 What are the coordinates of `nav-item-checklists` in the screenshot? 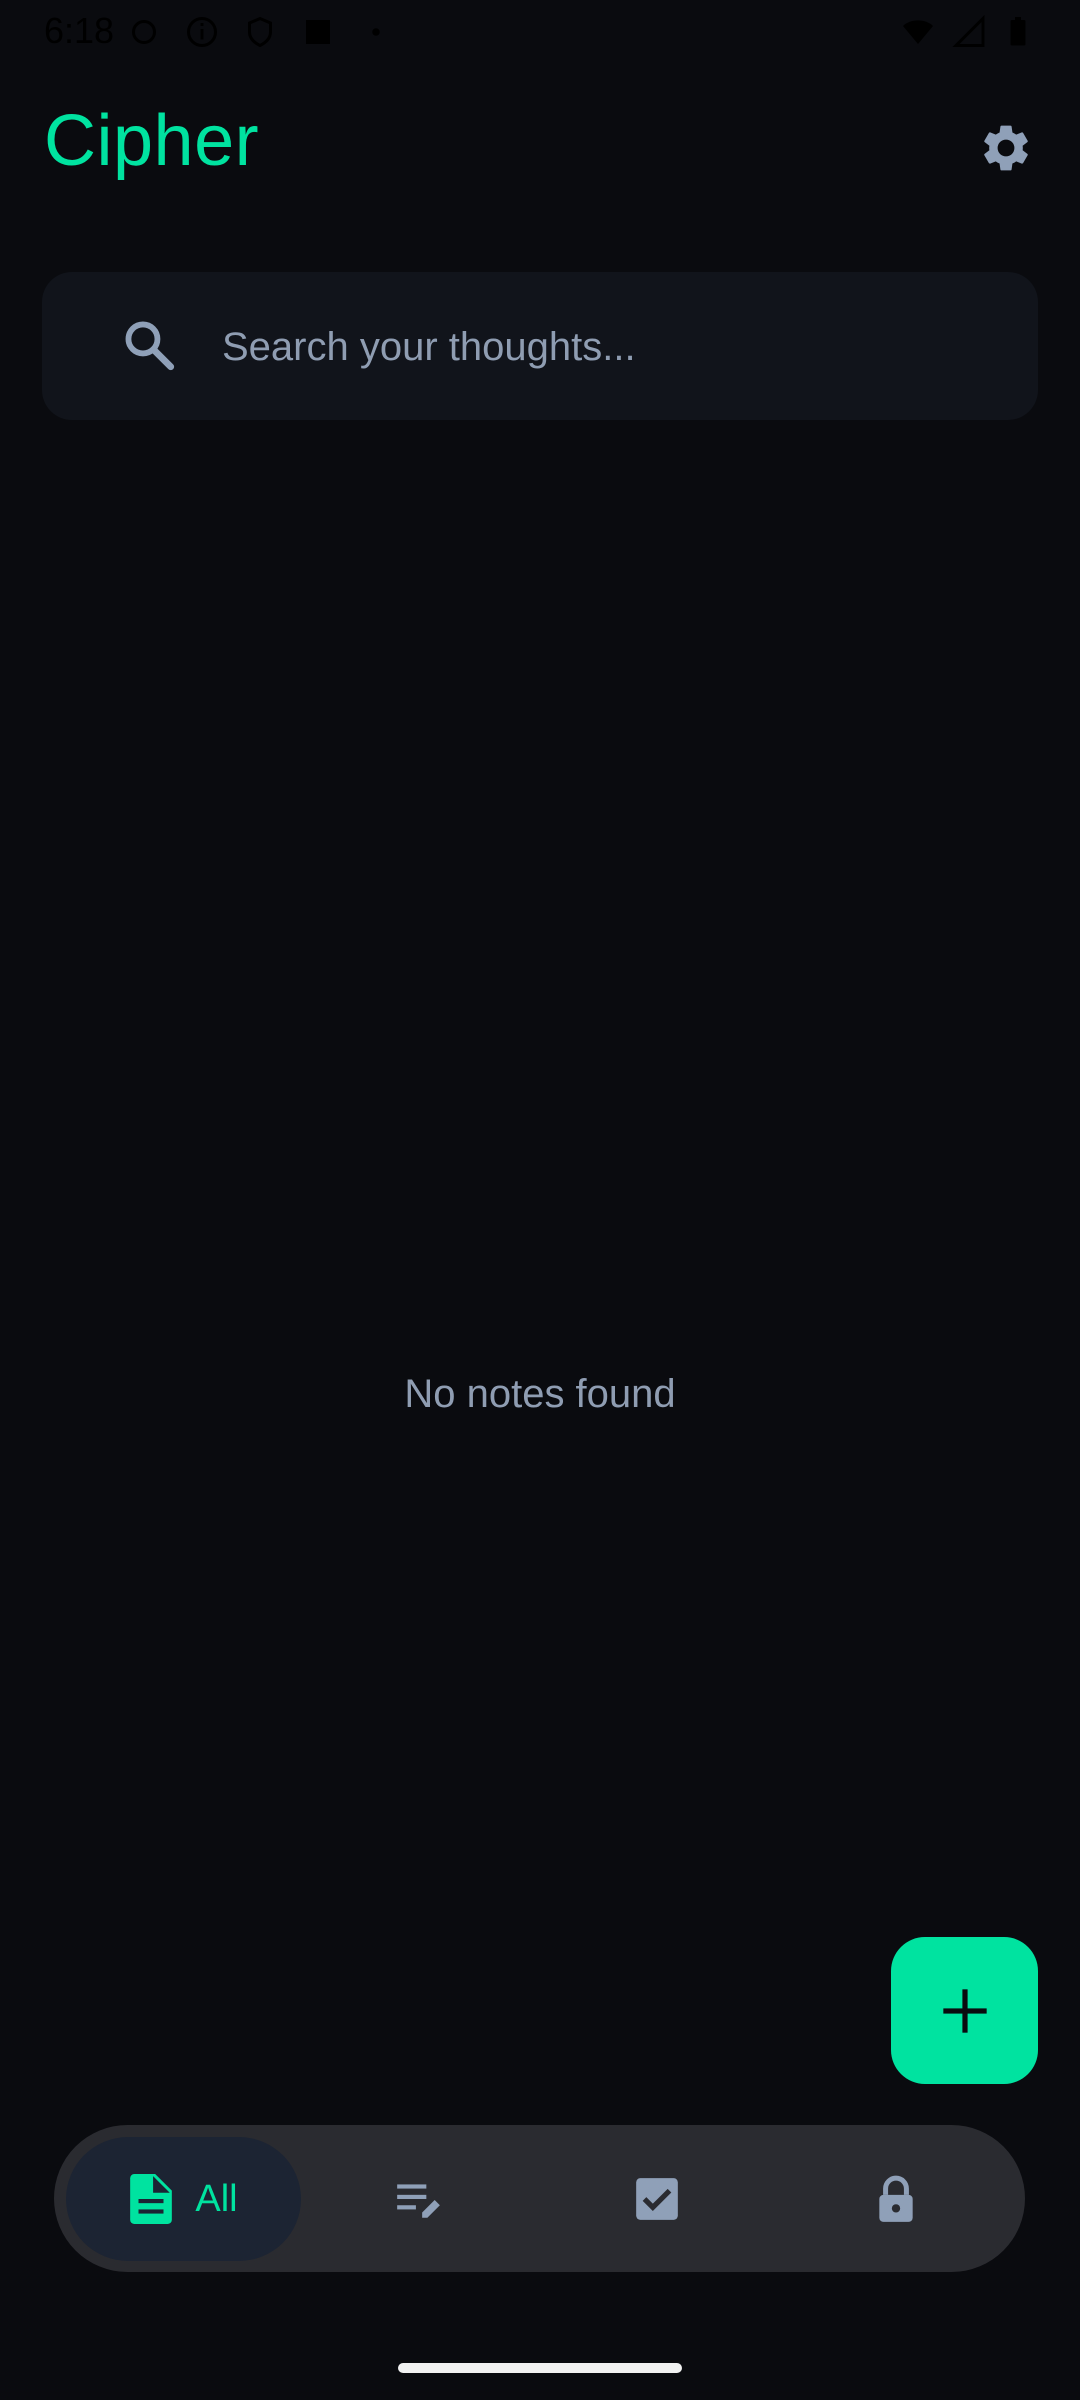 It's located at (657, 2199).